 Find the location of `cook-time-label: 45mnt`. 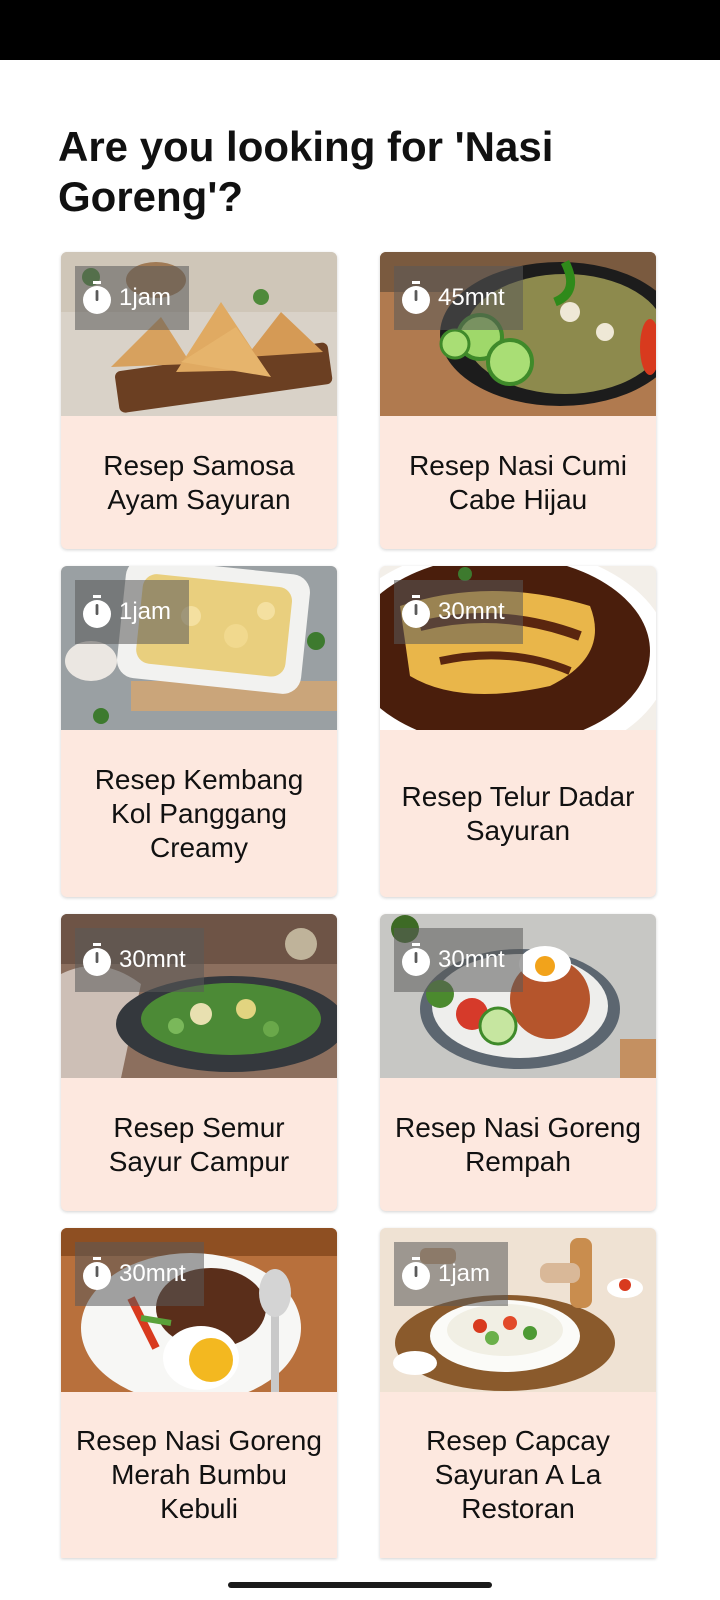

cook-time-label: 45mnt is located at coordinates (471, 297).